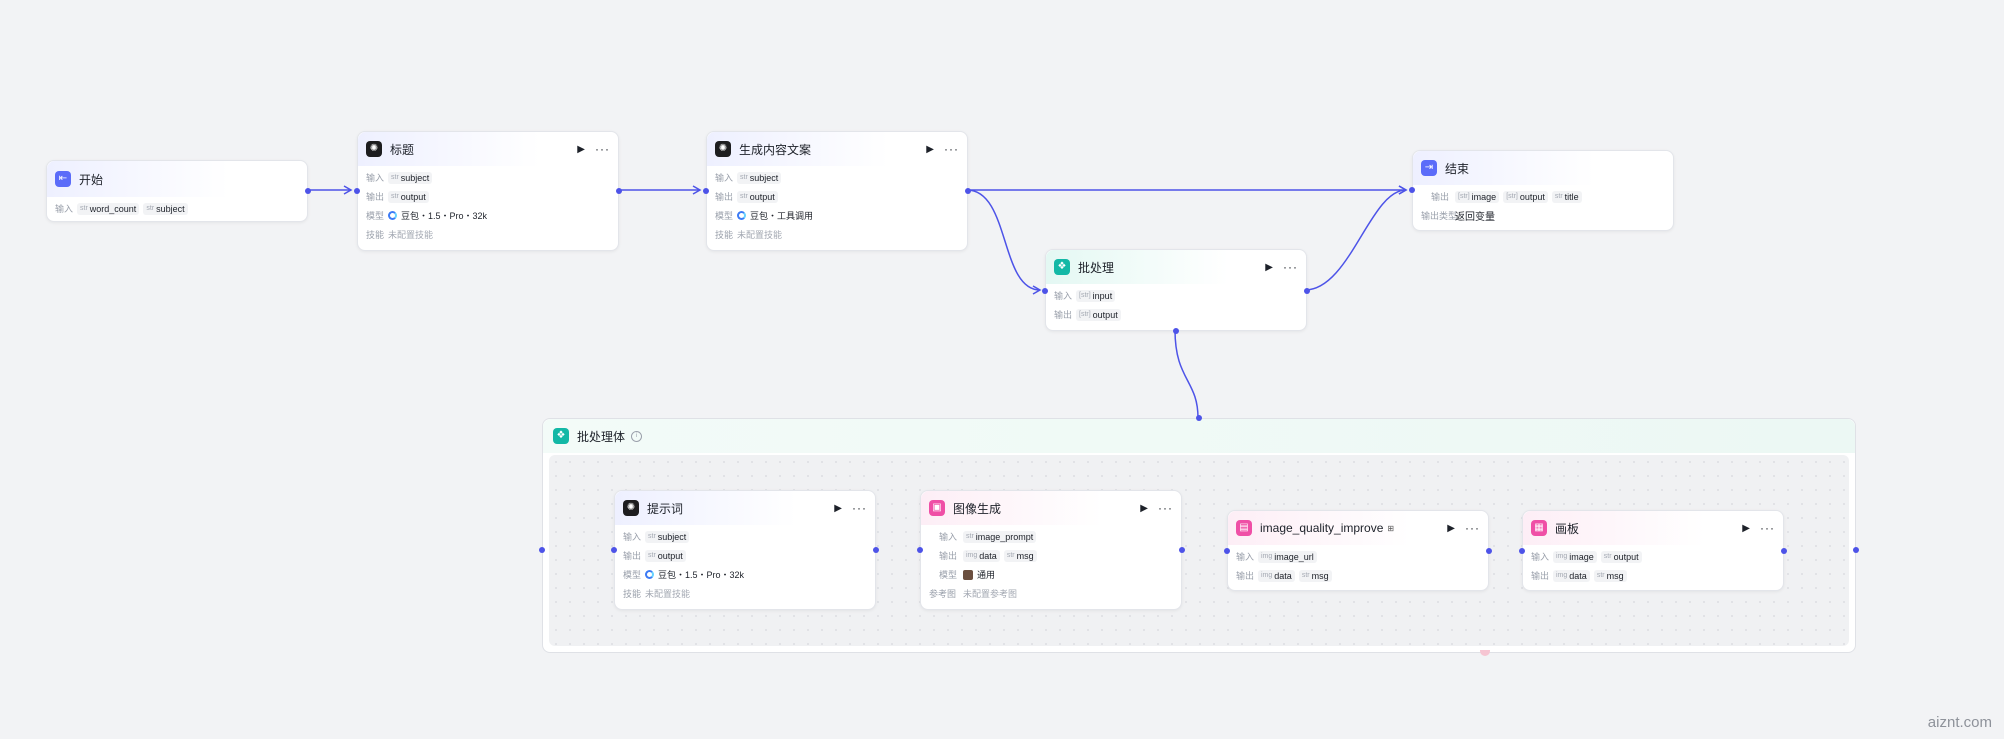 This screenshot has height=739, width=2004. I want to click on node-end-header: ⇥ 结束, so click(1543, 168).